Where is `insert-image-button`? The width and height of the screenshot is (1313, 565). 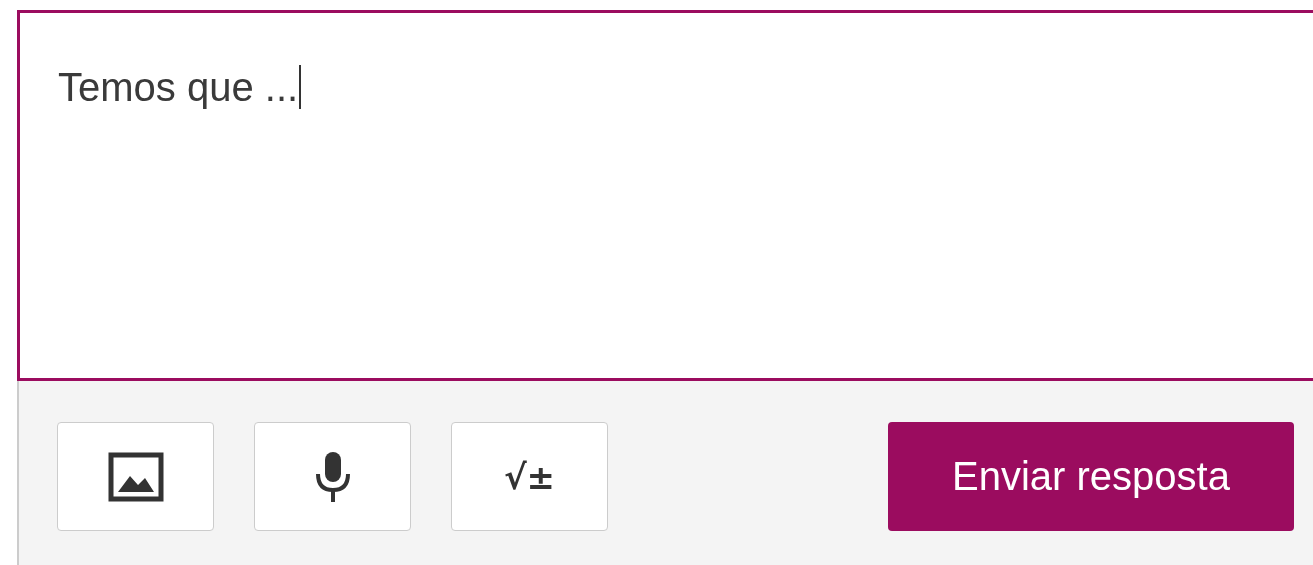 insert-image-button is located at coordinates (135, 476).